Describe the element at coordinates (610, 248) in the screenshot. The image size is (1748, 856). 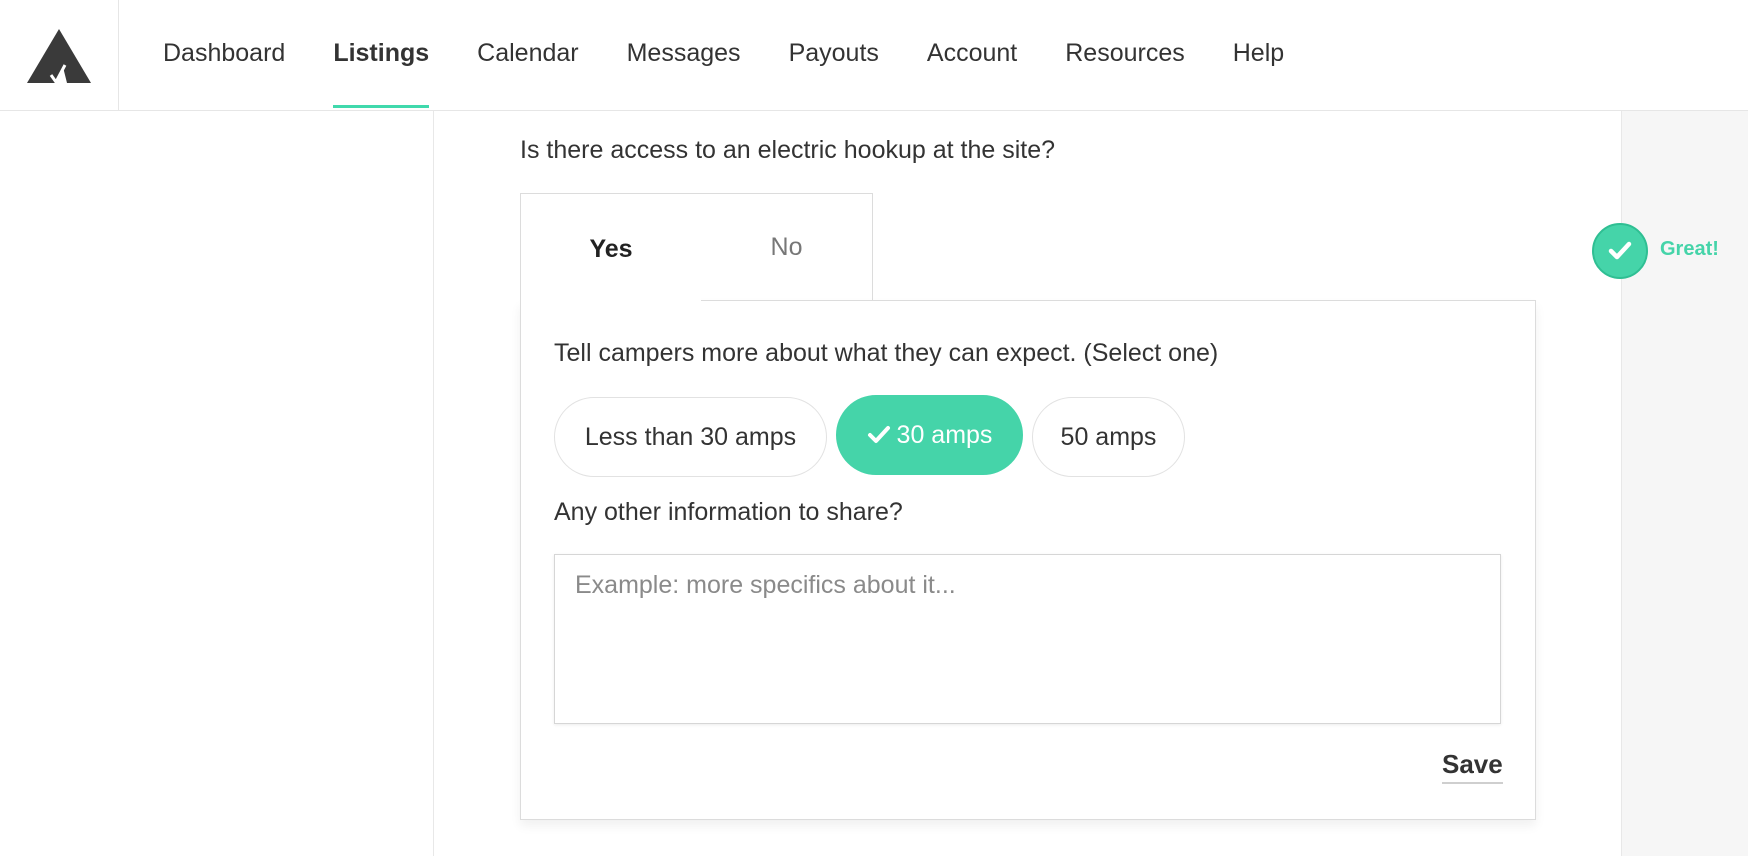
I see `tab-yes: Yes` at that location.